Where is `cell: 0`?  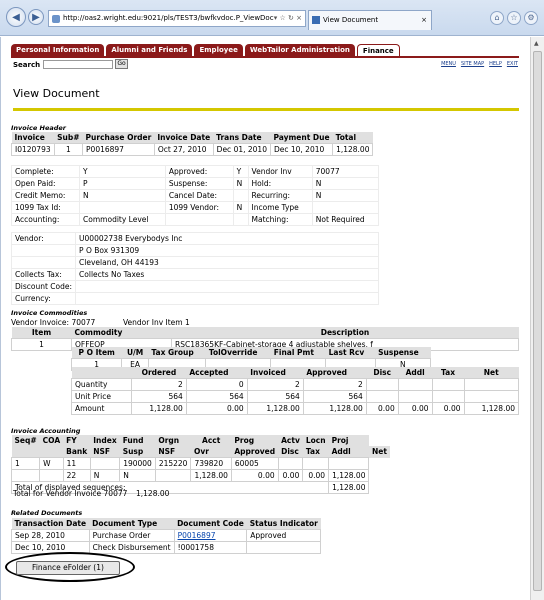
cell: 0 is located at coordinates (216, 384).